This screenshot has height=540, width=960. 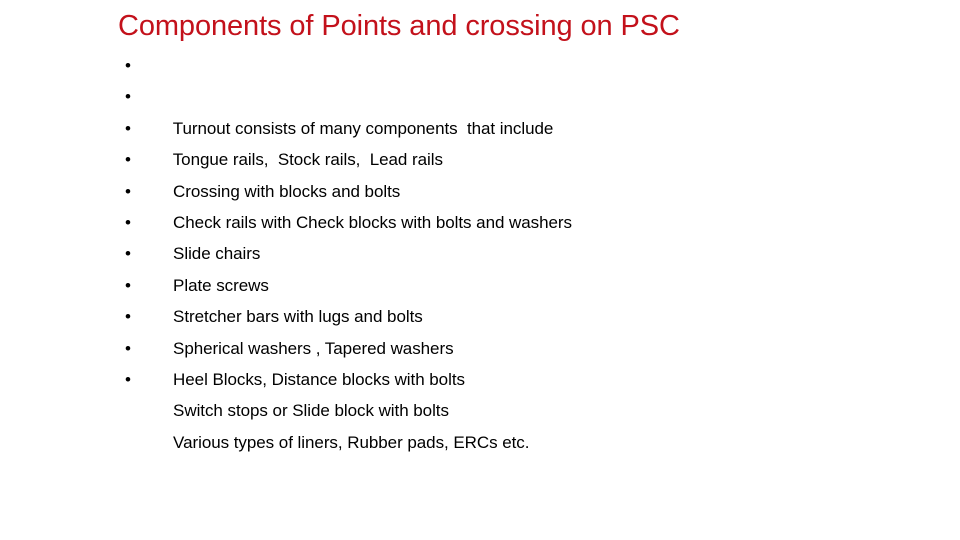 I want to click on list-item: • Crossing with blocks and bolts, so click(x=518, y=157).